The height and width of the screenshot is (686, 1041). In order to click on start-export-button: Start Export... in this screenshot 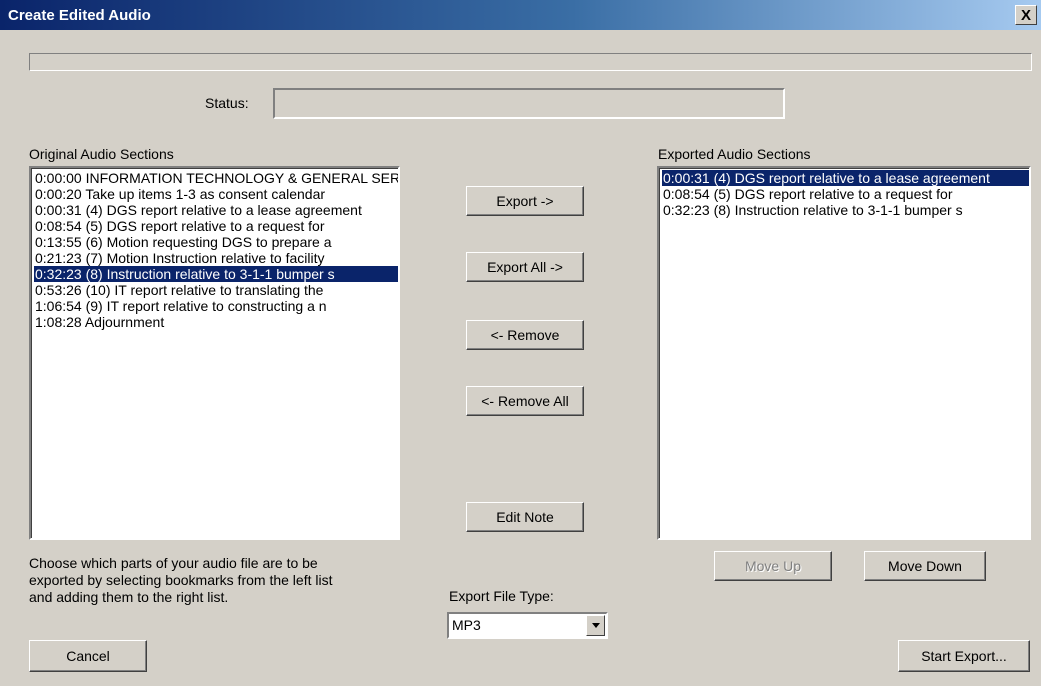, I will do `click(964, 656)`.